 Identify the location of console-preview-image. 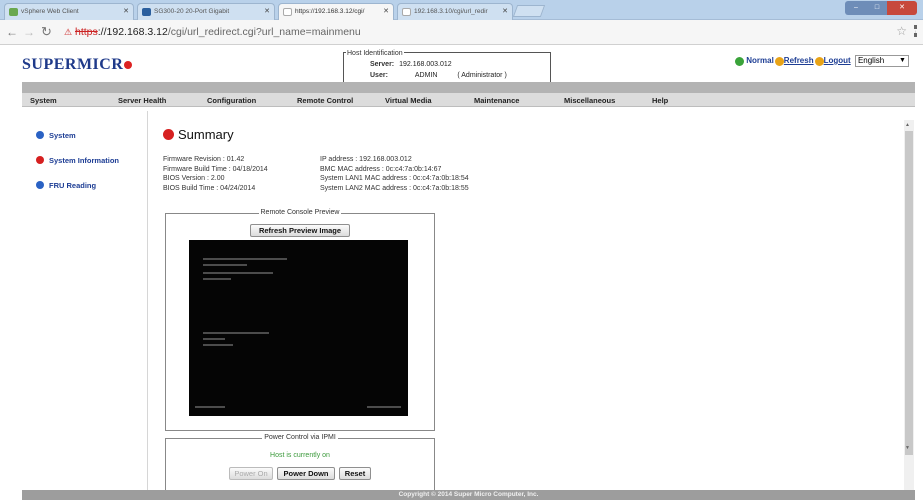
(298, 328).